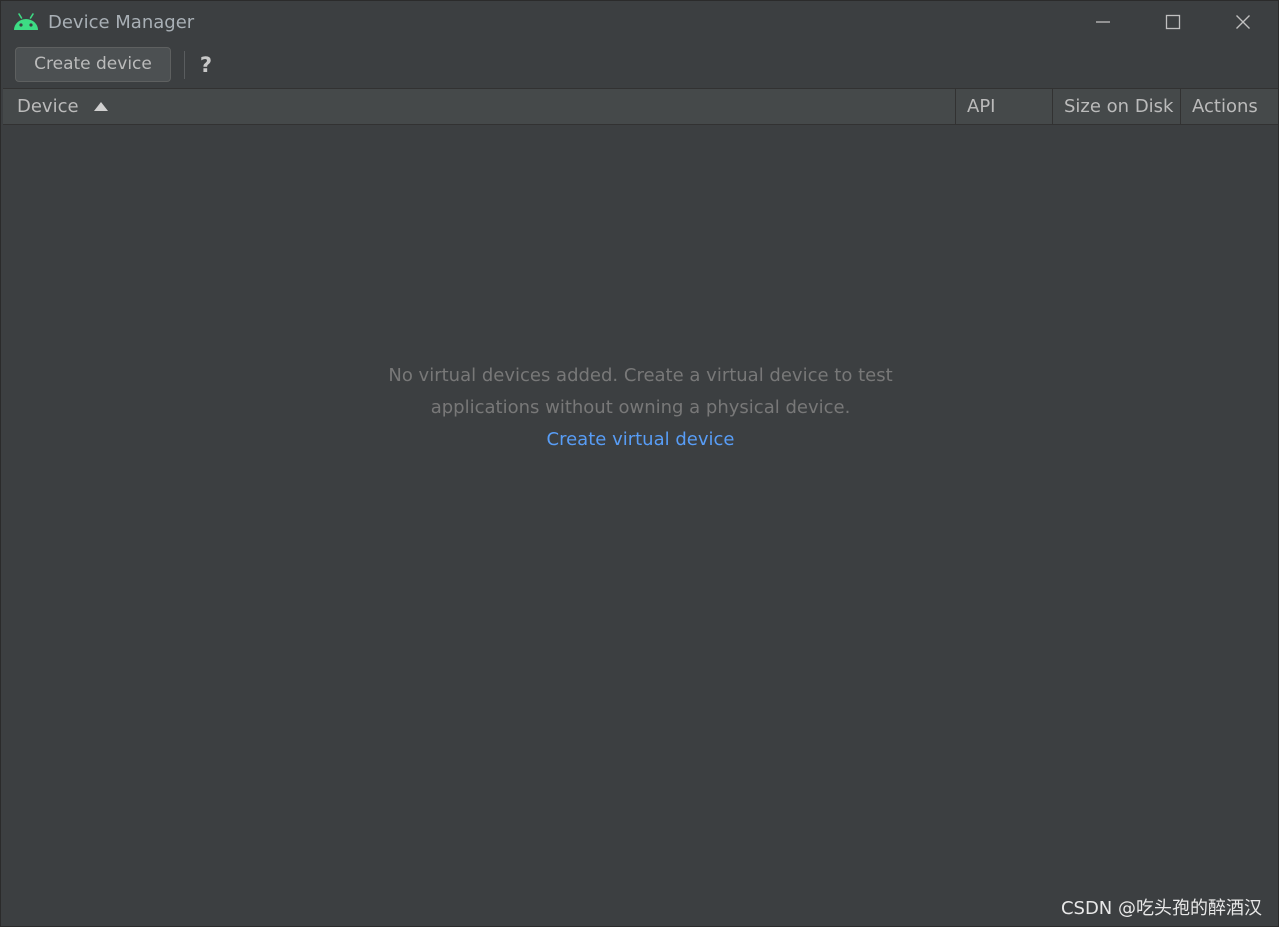 Image resolution: width=1279 pixels, height=927 pixels. I want to click on column-header-size-on-disk: Size on Disk, so click(1117, 106).